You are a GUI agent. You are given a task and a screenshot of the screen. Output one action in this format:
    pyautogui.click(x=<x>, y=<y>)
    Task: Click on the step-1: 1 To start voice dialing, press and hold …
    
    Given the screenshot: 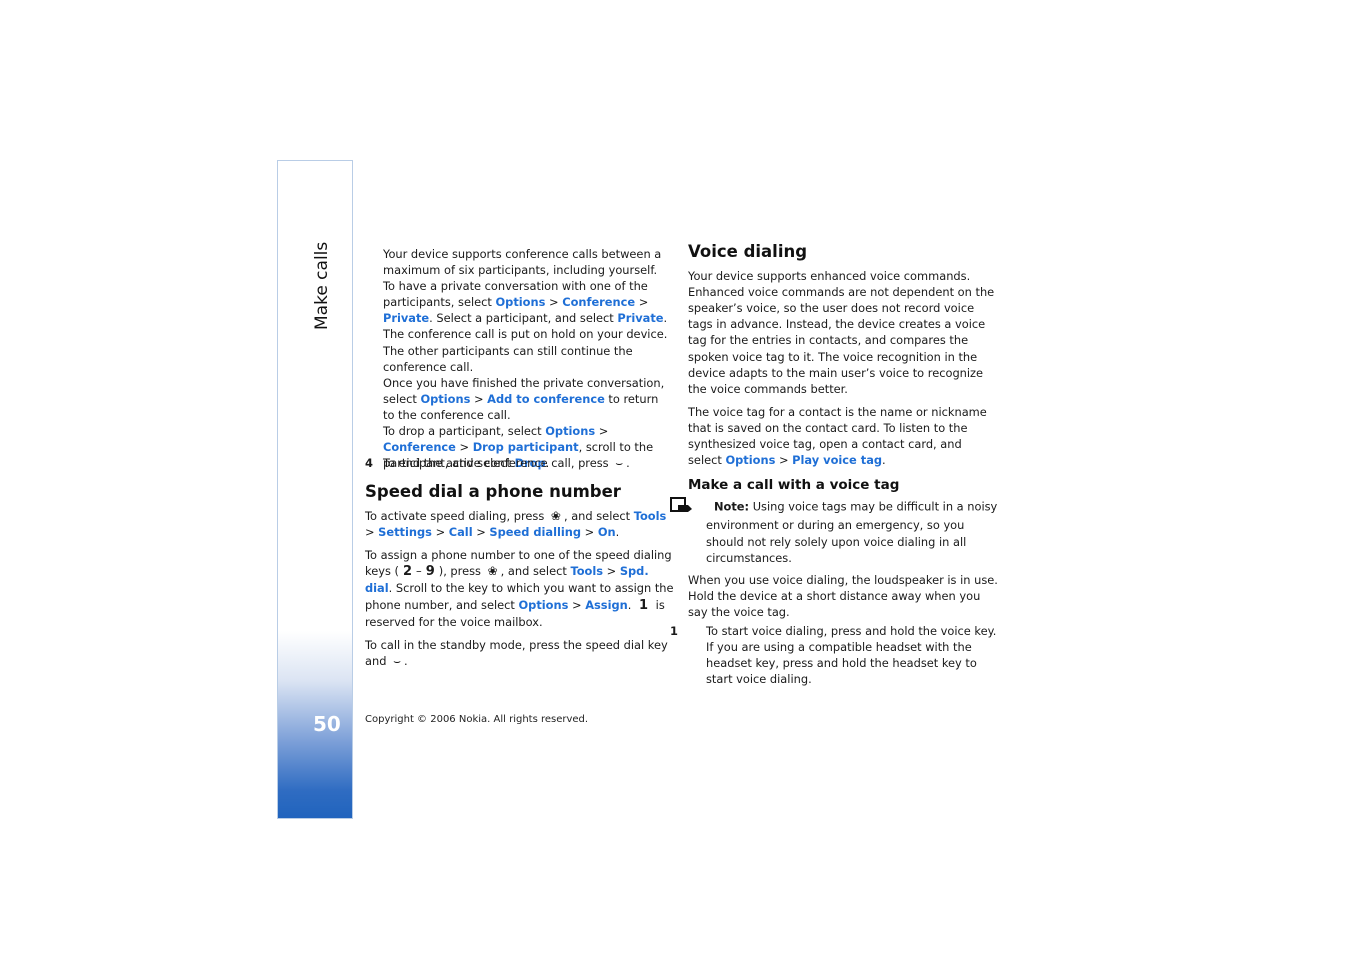 What is the action you would take?
    pyautogui.click(x=833, y=655)
    